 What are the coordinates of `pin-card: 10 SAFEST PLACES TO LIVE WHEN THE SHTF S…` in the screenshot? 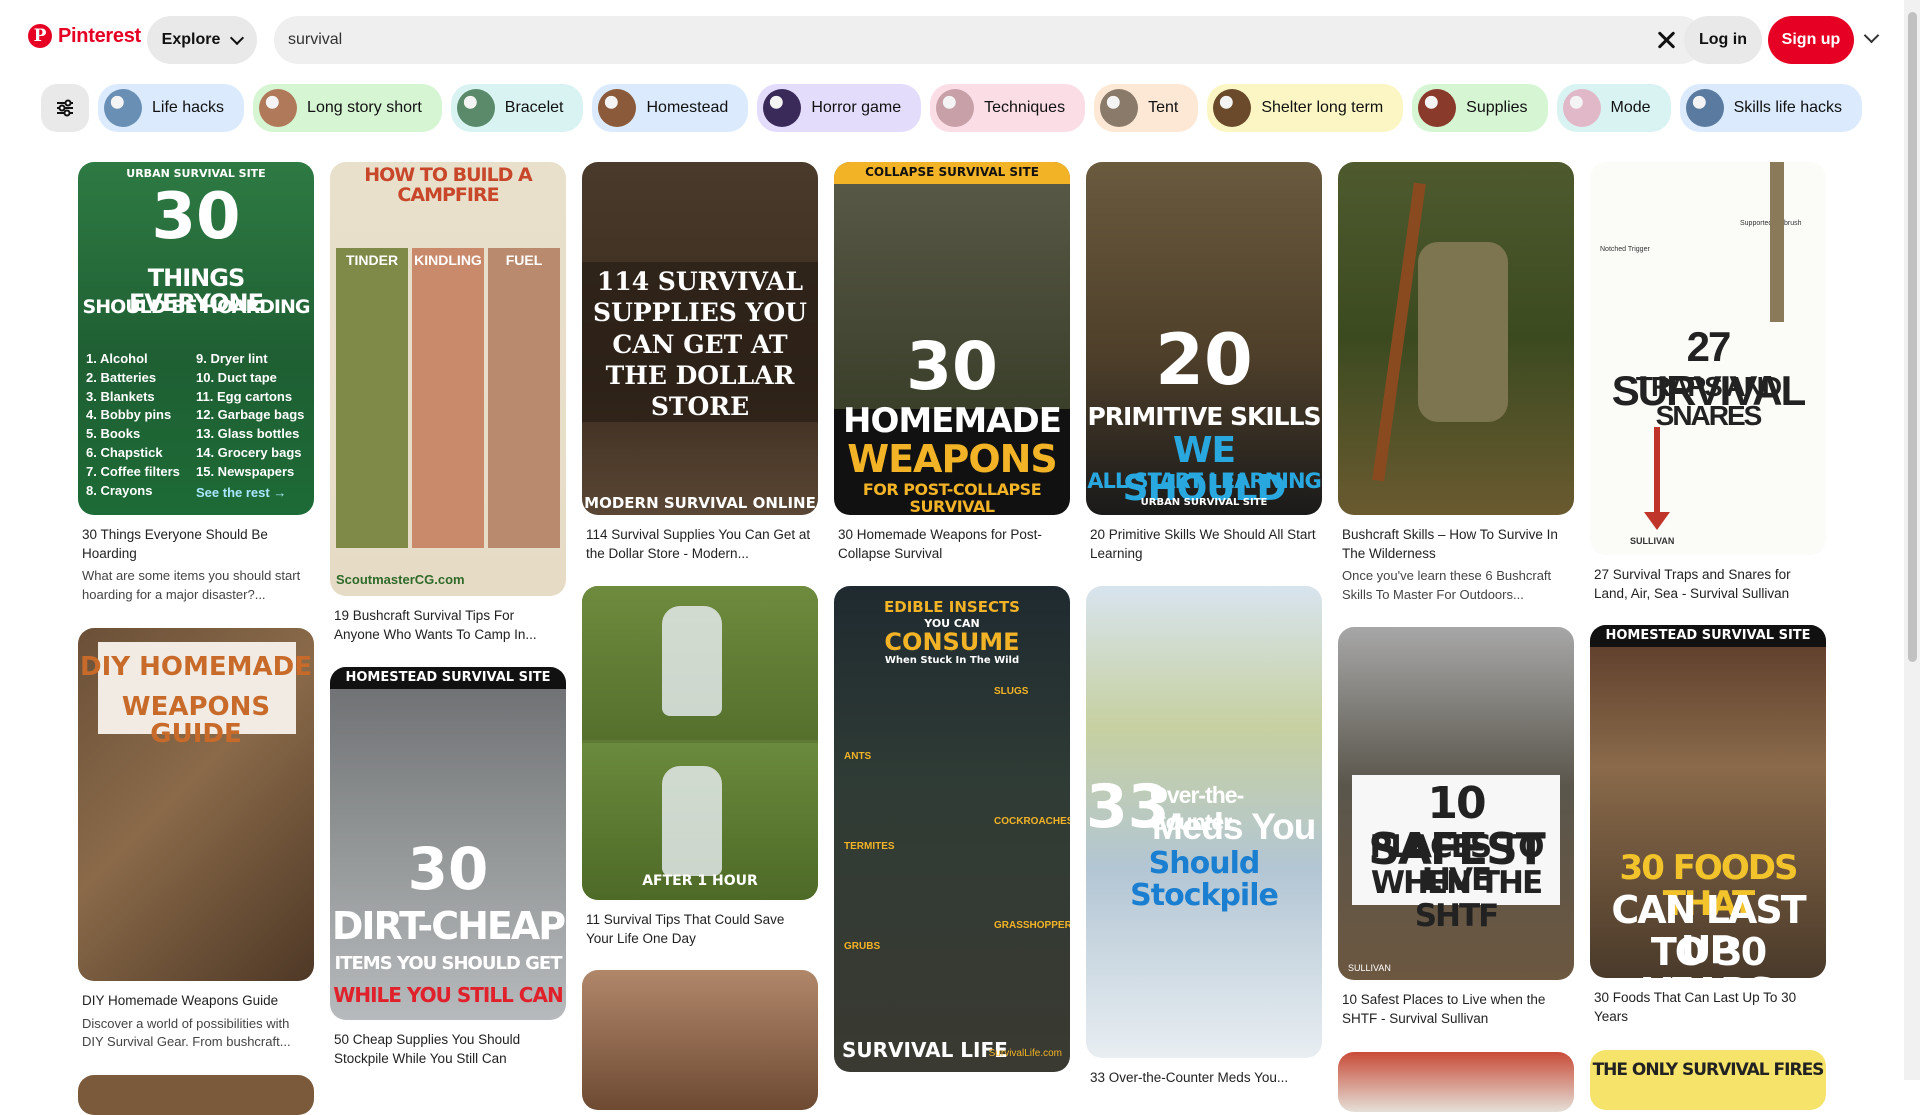 It's located at (1456, 827).